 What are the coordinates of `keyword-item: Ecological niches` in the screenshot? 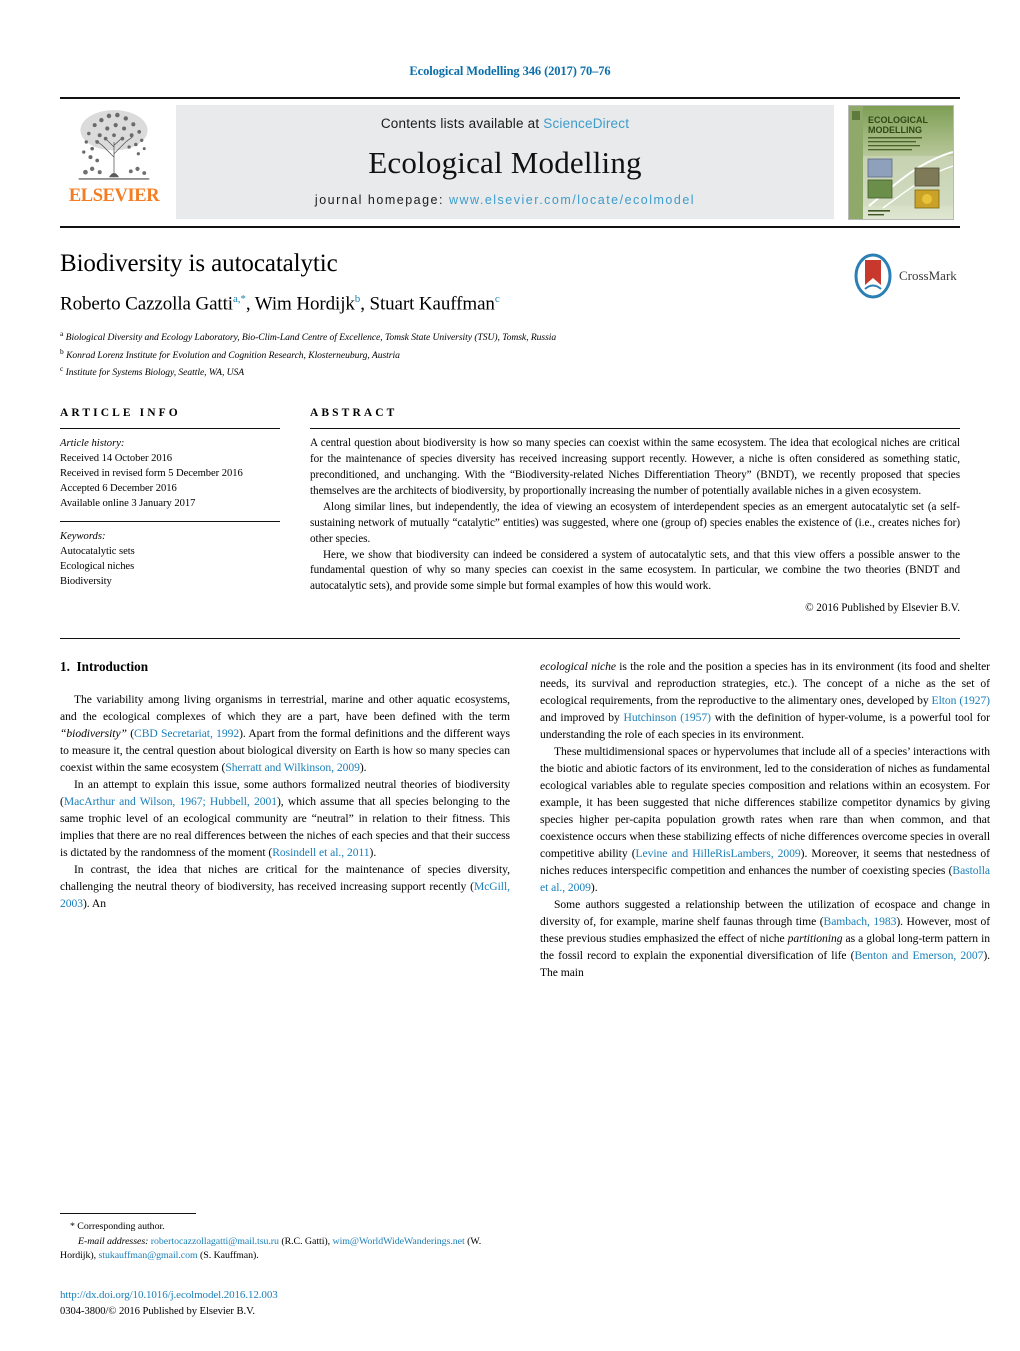 It's located at (97, 567).